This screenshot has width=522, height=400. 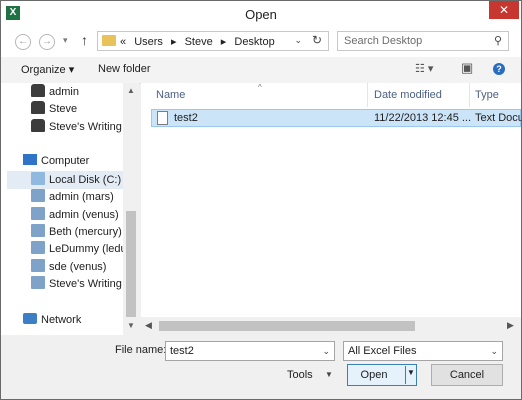 What do you see at coordinates (65, 161) in the screenshot?
I see `sidebar-item-label: Computer` at bounding box center [65, 161].